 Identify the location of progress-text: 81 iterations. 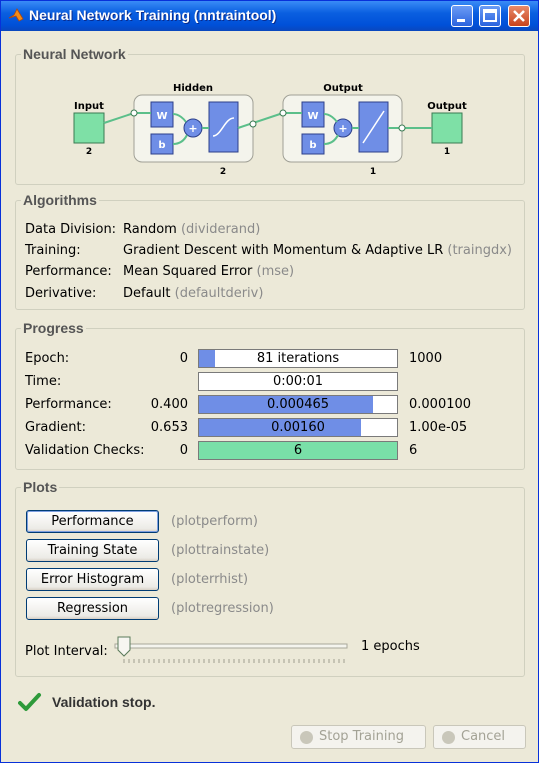
(298, 358).